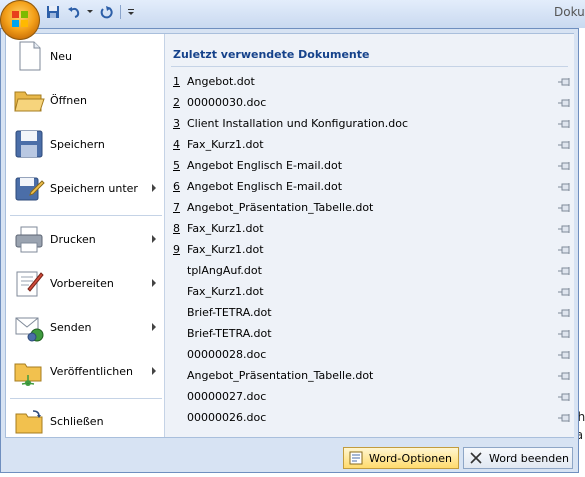 This screenshot has height=477, width=585. What do you see at coordinates (85, 371) in the screenshot?
I see `menu-item-publish: Veröffentlichen` at bounding box center [85, 371].